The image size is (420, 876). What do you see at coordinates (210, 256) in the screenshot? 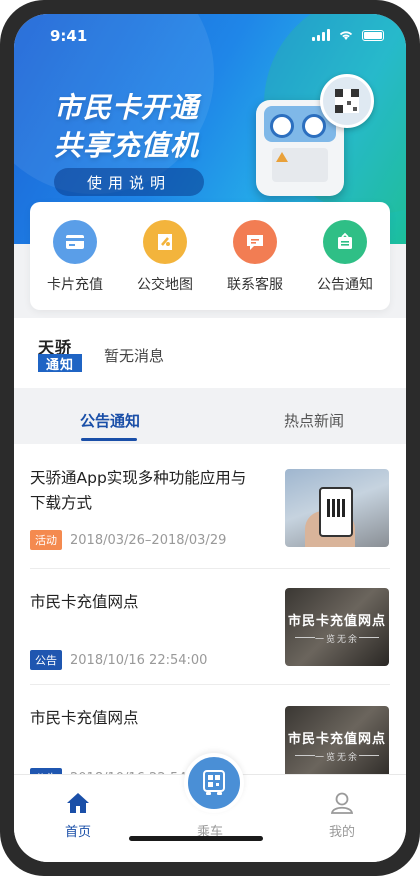
I see `quick-actions-card: 卡片充值 公交地图 联系客服 公告通知` at bounding box center [210, 256].